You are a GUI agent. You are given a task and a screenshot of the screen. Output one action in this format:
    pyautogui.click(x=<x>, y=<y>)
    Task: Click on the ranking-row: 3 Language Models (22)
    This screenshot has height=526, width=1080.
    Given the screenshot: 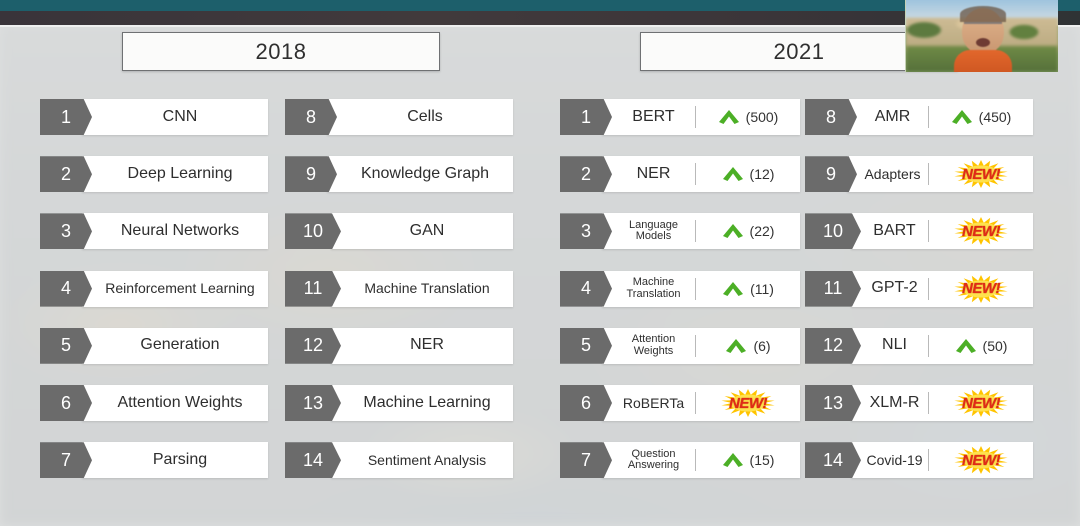 What is the action you would take?
    pyautogui.click(x=680, y=231)
    